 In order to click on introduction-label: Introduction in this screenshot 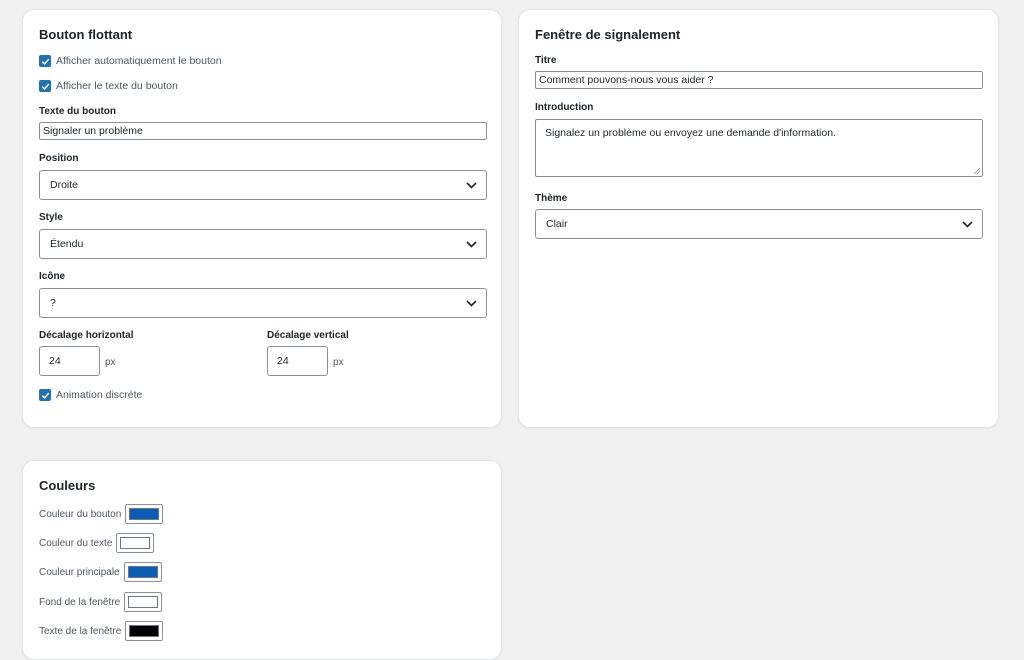, I will do `click(564, 107)`.